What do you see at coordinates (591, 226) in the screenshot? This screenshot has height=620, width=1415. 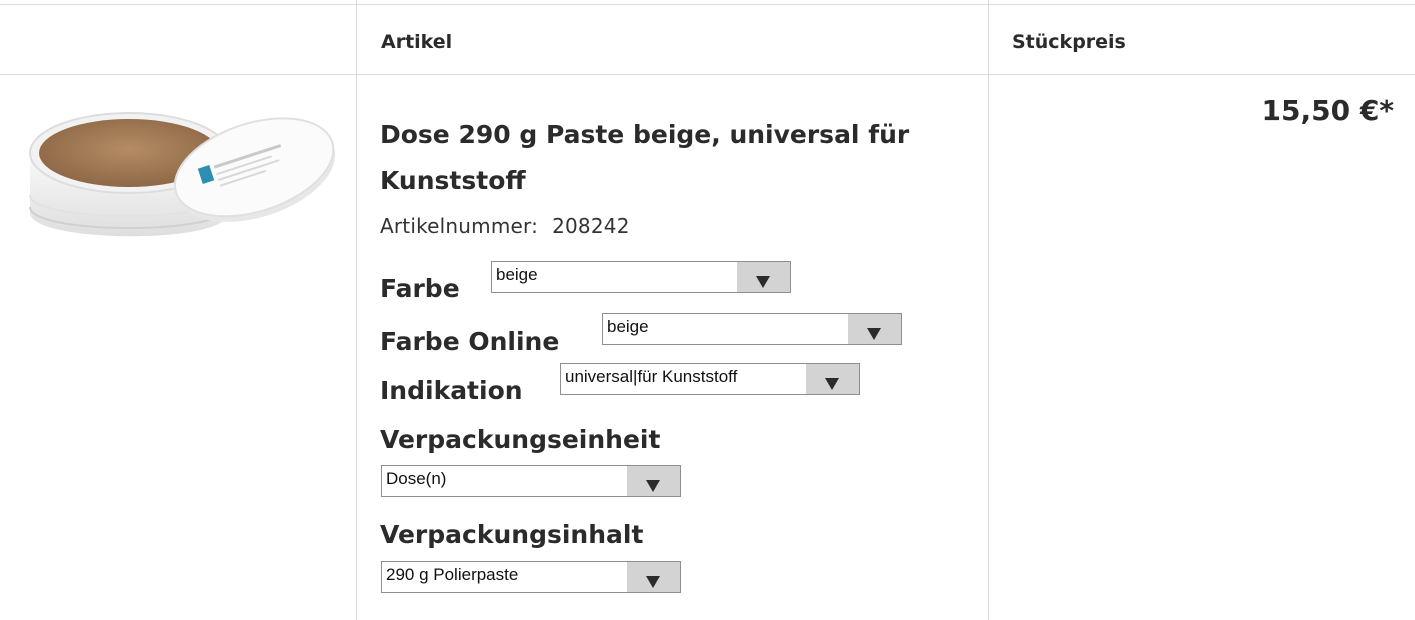 I see `article-number-value: 208242` at bounding box center [591, 226].